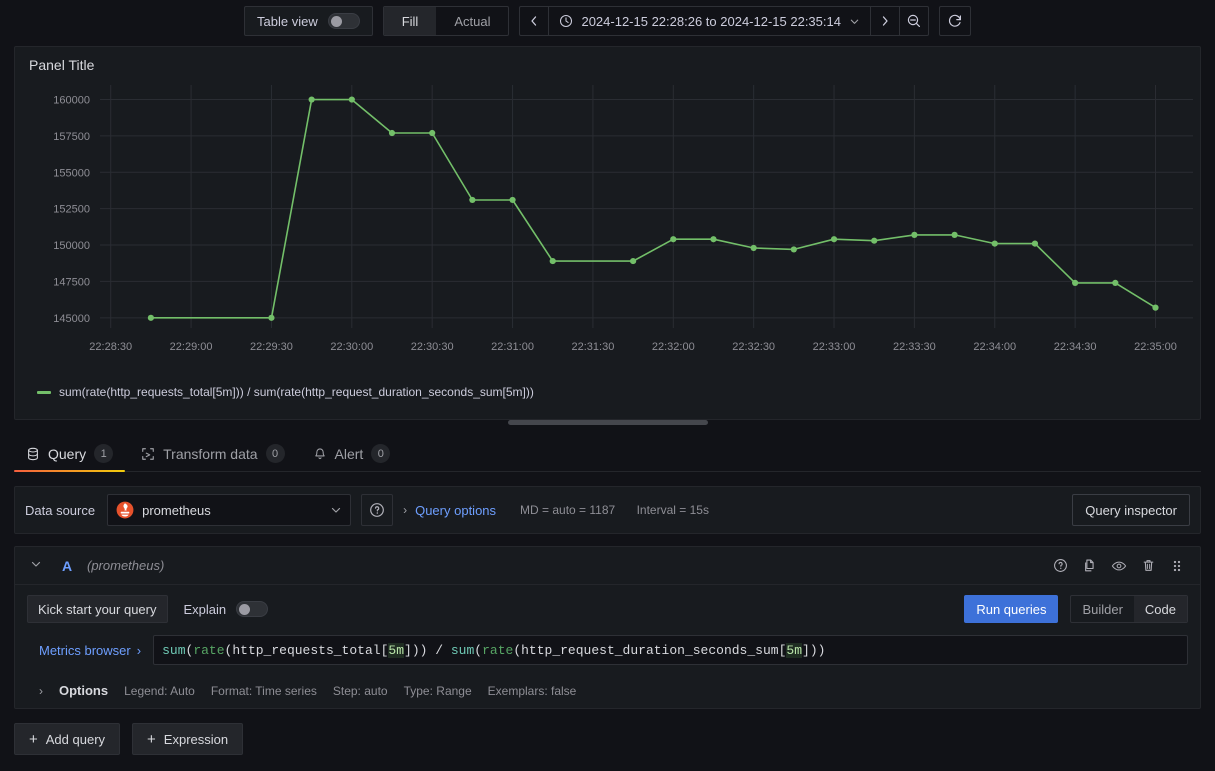  I want to click on tab-alert-label: Alert, so click(349, 453).